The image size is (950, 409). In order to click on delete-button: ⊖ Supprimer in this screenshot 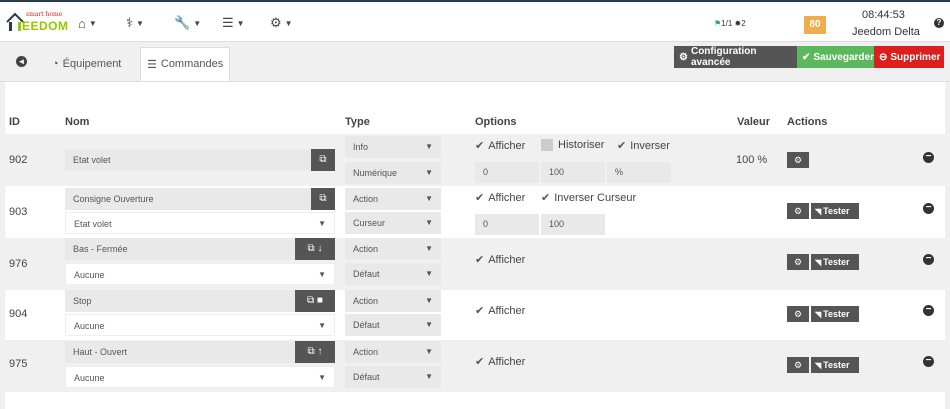, I will do `click(909, 57)`.